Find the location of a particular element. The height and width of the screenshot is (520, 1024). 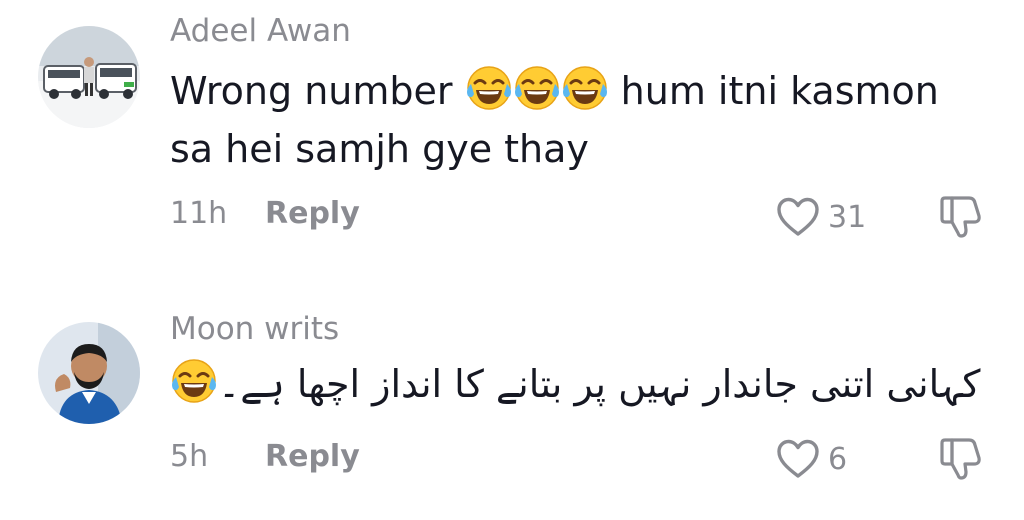

like-button: 31 is located at coordinates (821, 217).